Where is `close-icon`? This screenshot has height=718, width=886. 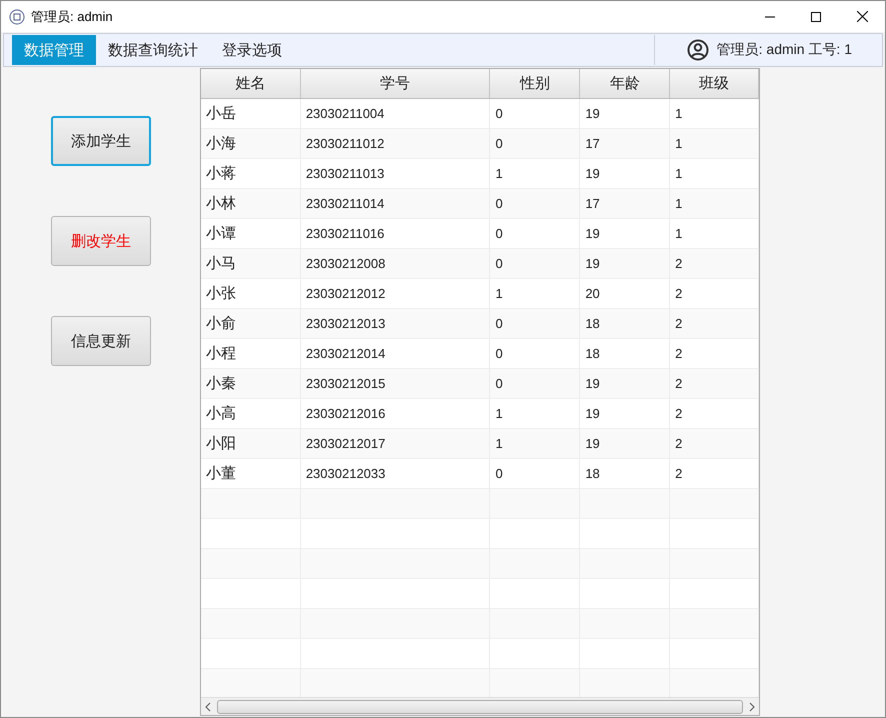
close-icon is located at coordinates (862, 16).